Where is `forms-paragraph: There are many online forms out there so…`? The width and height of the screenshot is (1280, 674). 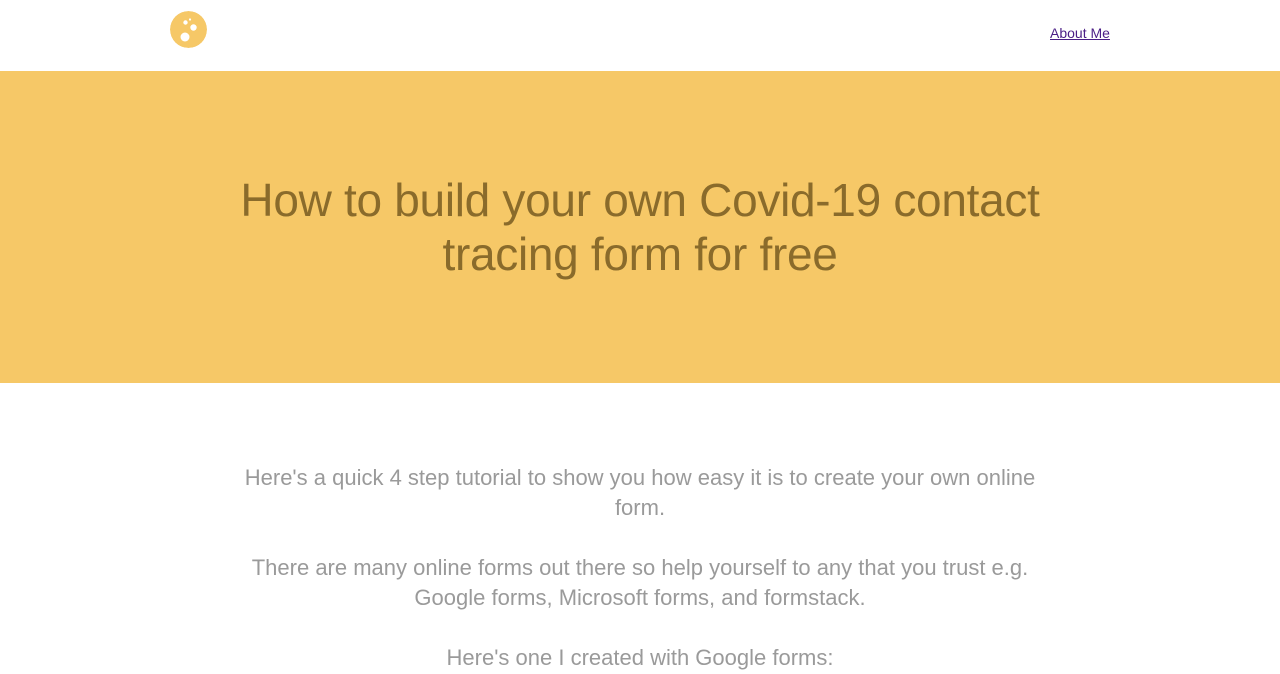
forms-paragraph: There are many online forms out there so… is located at coordinates (640, 582).